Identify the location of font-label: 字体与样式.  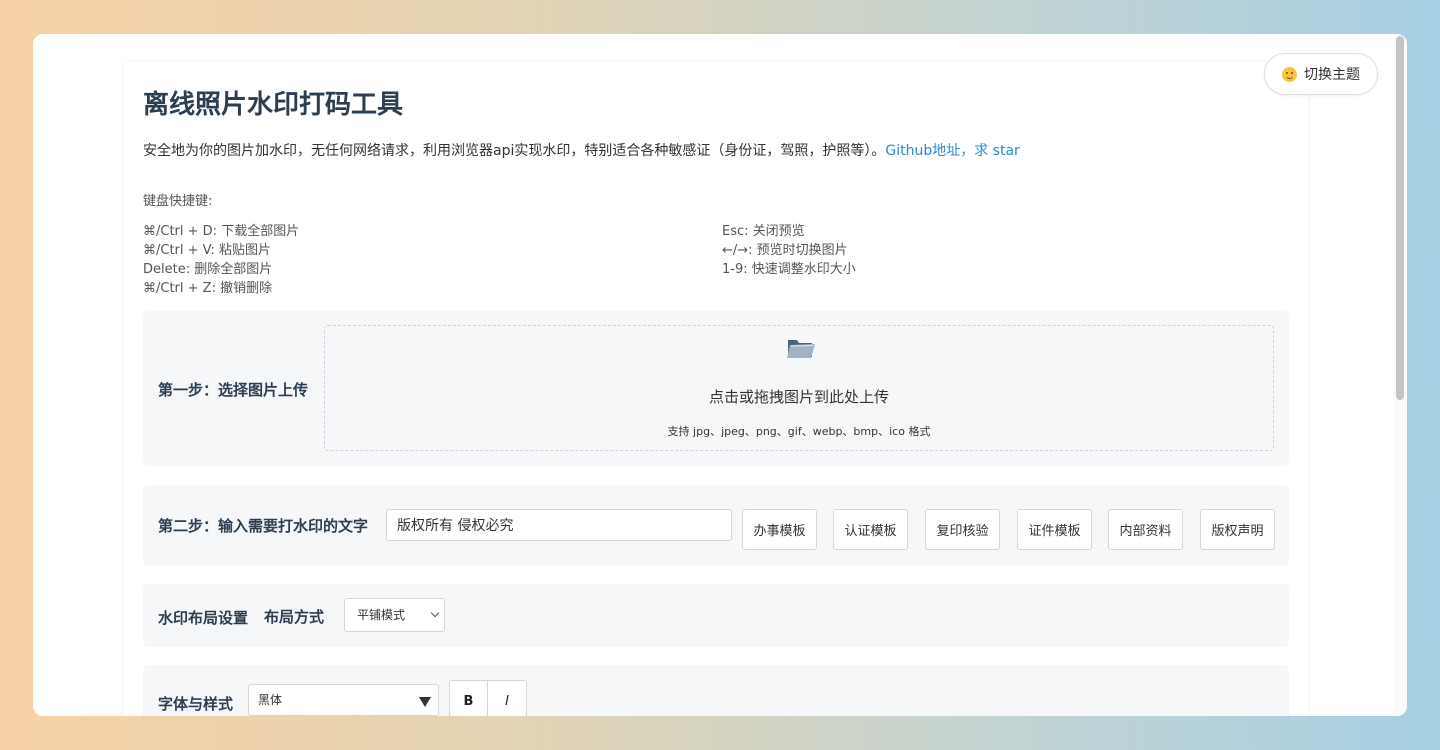
(196, 704).